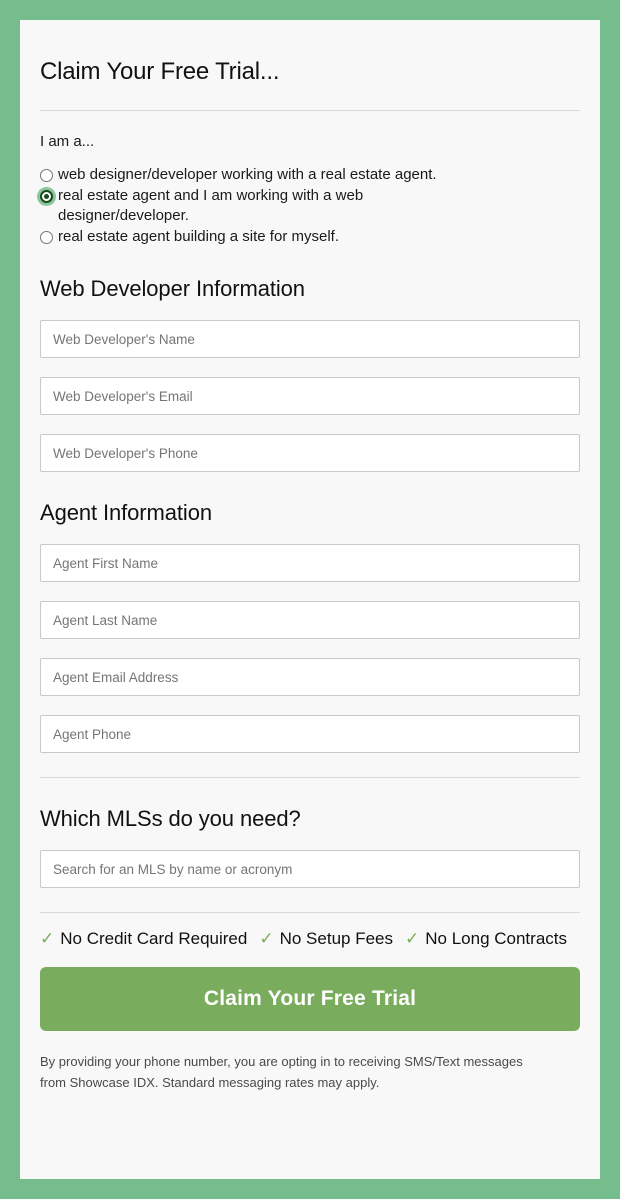  I want to click on feature-item: ✓ No Setup Fees, so click(326, 939).